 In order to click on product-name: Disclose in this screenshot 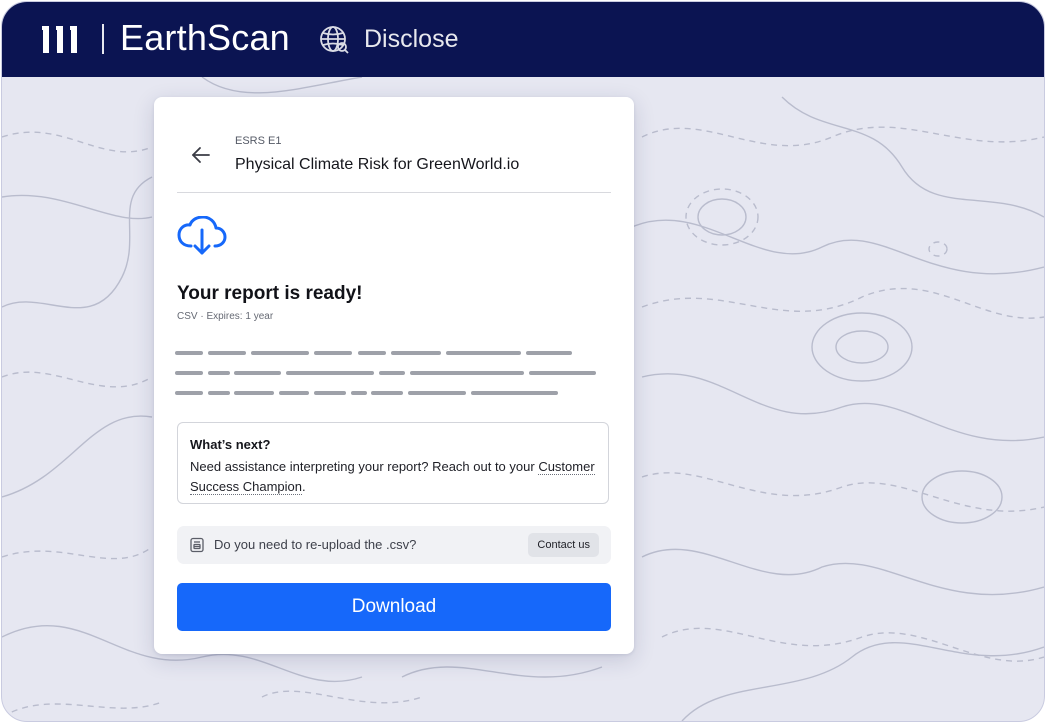, I will do `click(411, 39)`.